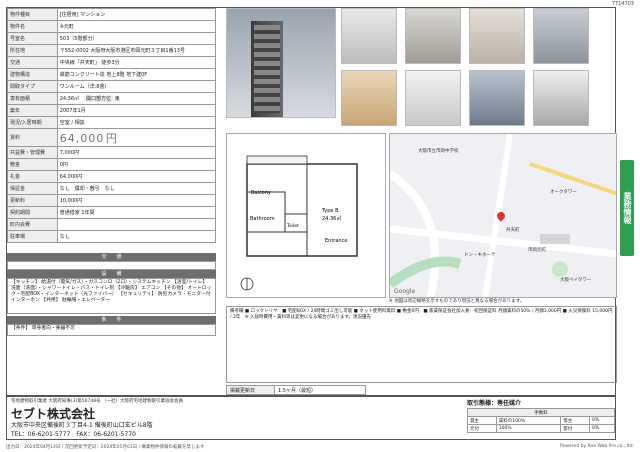  Describe the element at coordinates (405, 291) in the screenshot. I see `map-google-logo: Google` at that location.